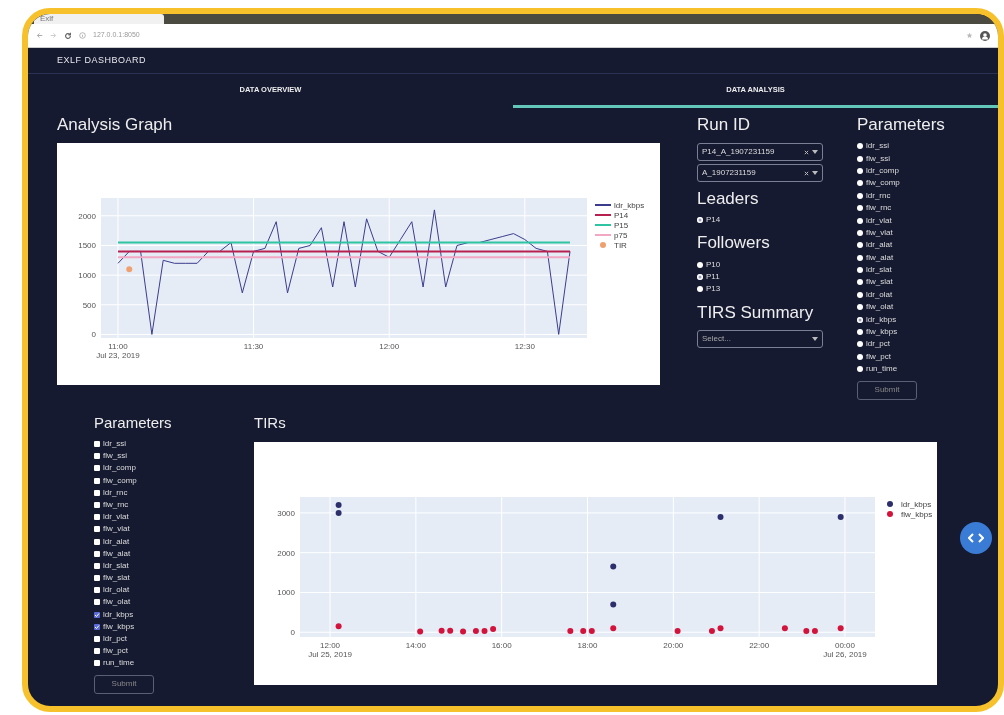 The image size is (1004, 715). I want to click on option-label: flw_olat, so click(880, 307).